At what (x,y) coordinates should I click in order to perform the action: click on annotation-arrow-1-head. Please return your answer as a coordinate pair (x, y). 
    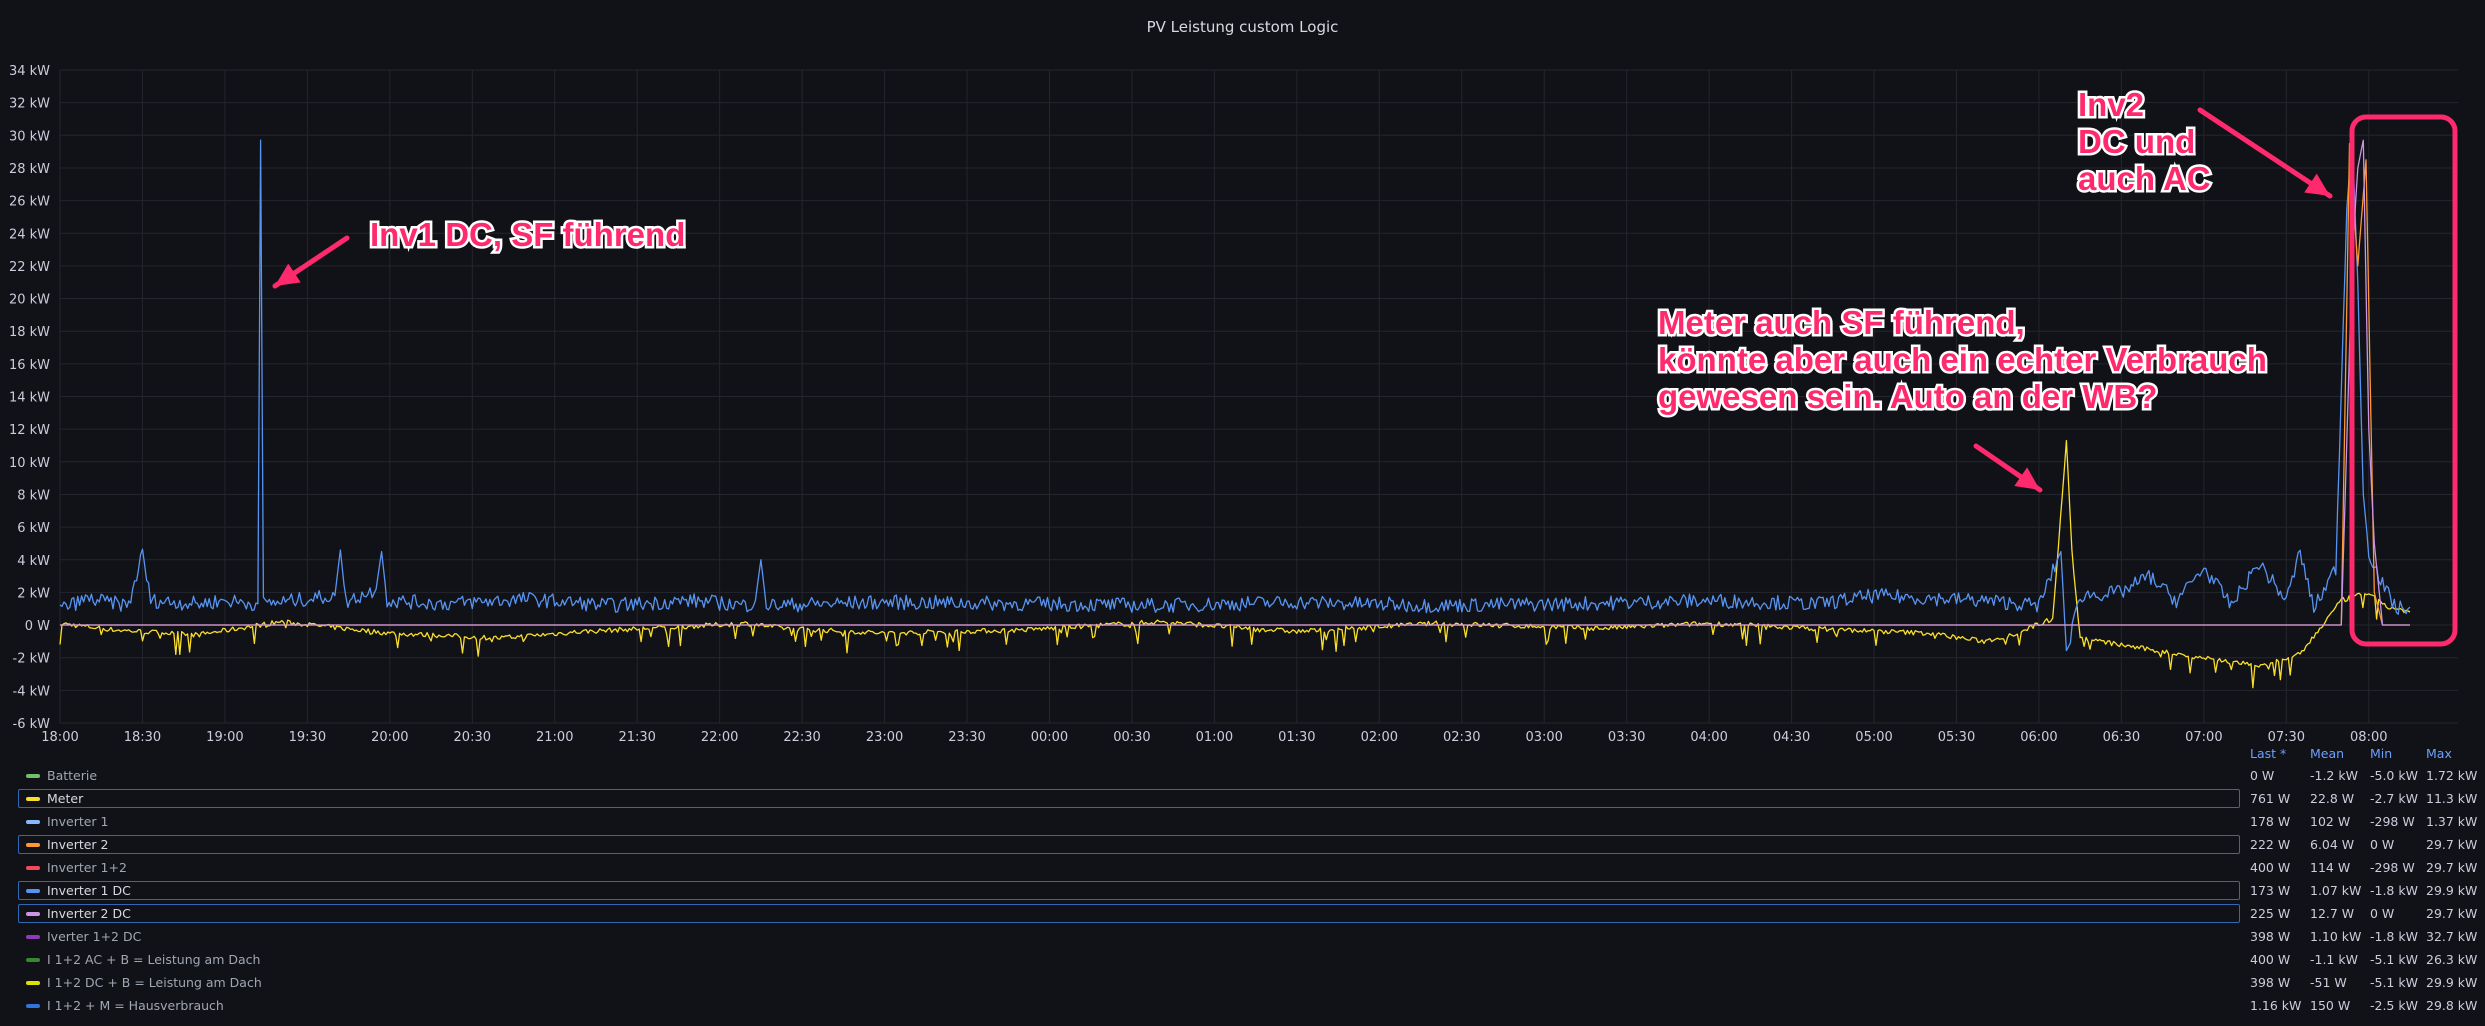
    Looking at the image, I should click on (288, 274).